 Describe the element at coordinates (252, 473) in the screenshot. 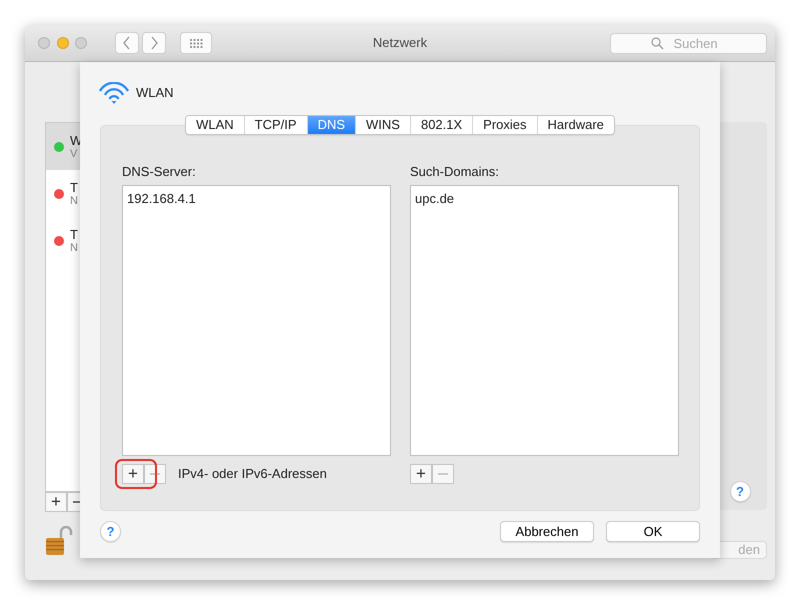

I see `hint-text: IPv4- oder IPv6-Adressen` at that location.